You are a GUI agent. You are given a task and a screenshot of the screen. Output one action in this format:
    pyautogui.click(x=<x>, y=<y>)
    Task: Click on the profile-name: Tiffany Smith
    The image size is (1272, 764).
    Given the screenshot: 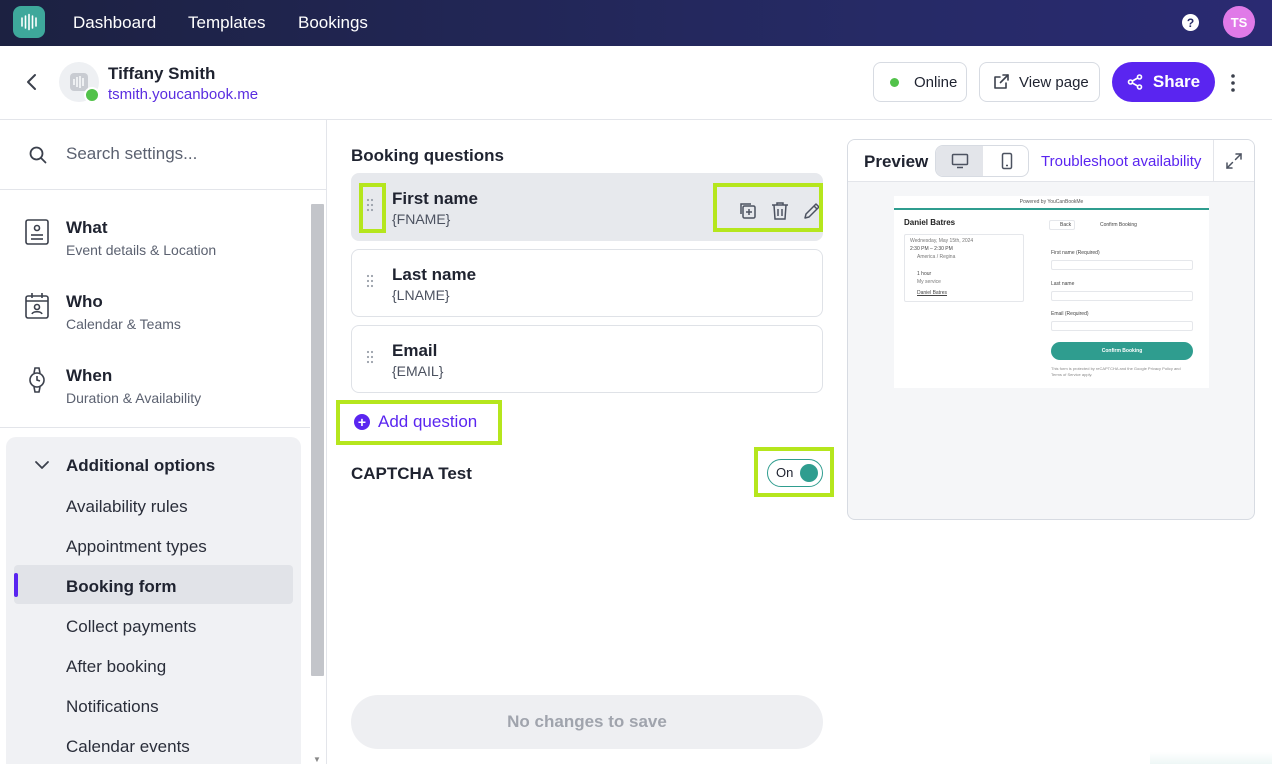 What is the action you would take?
    pyautogui.click(x=162, y=73)
    